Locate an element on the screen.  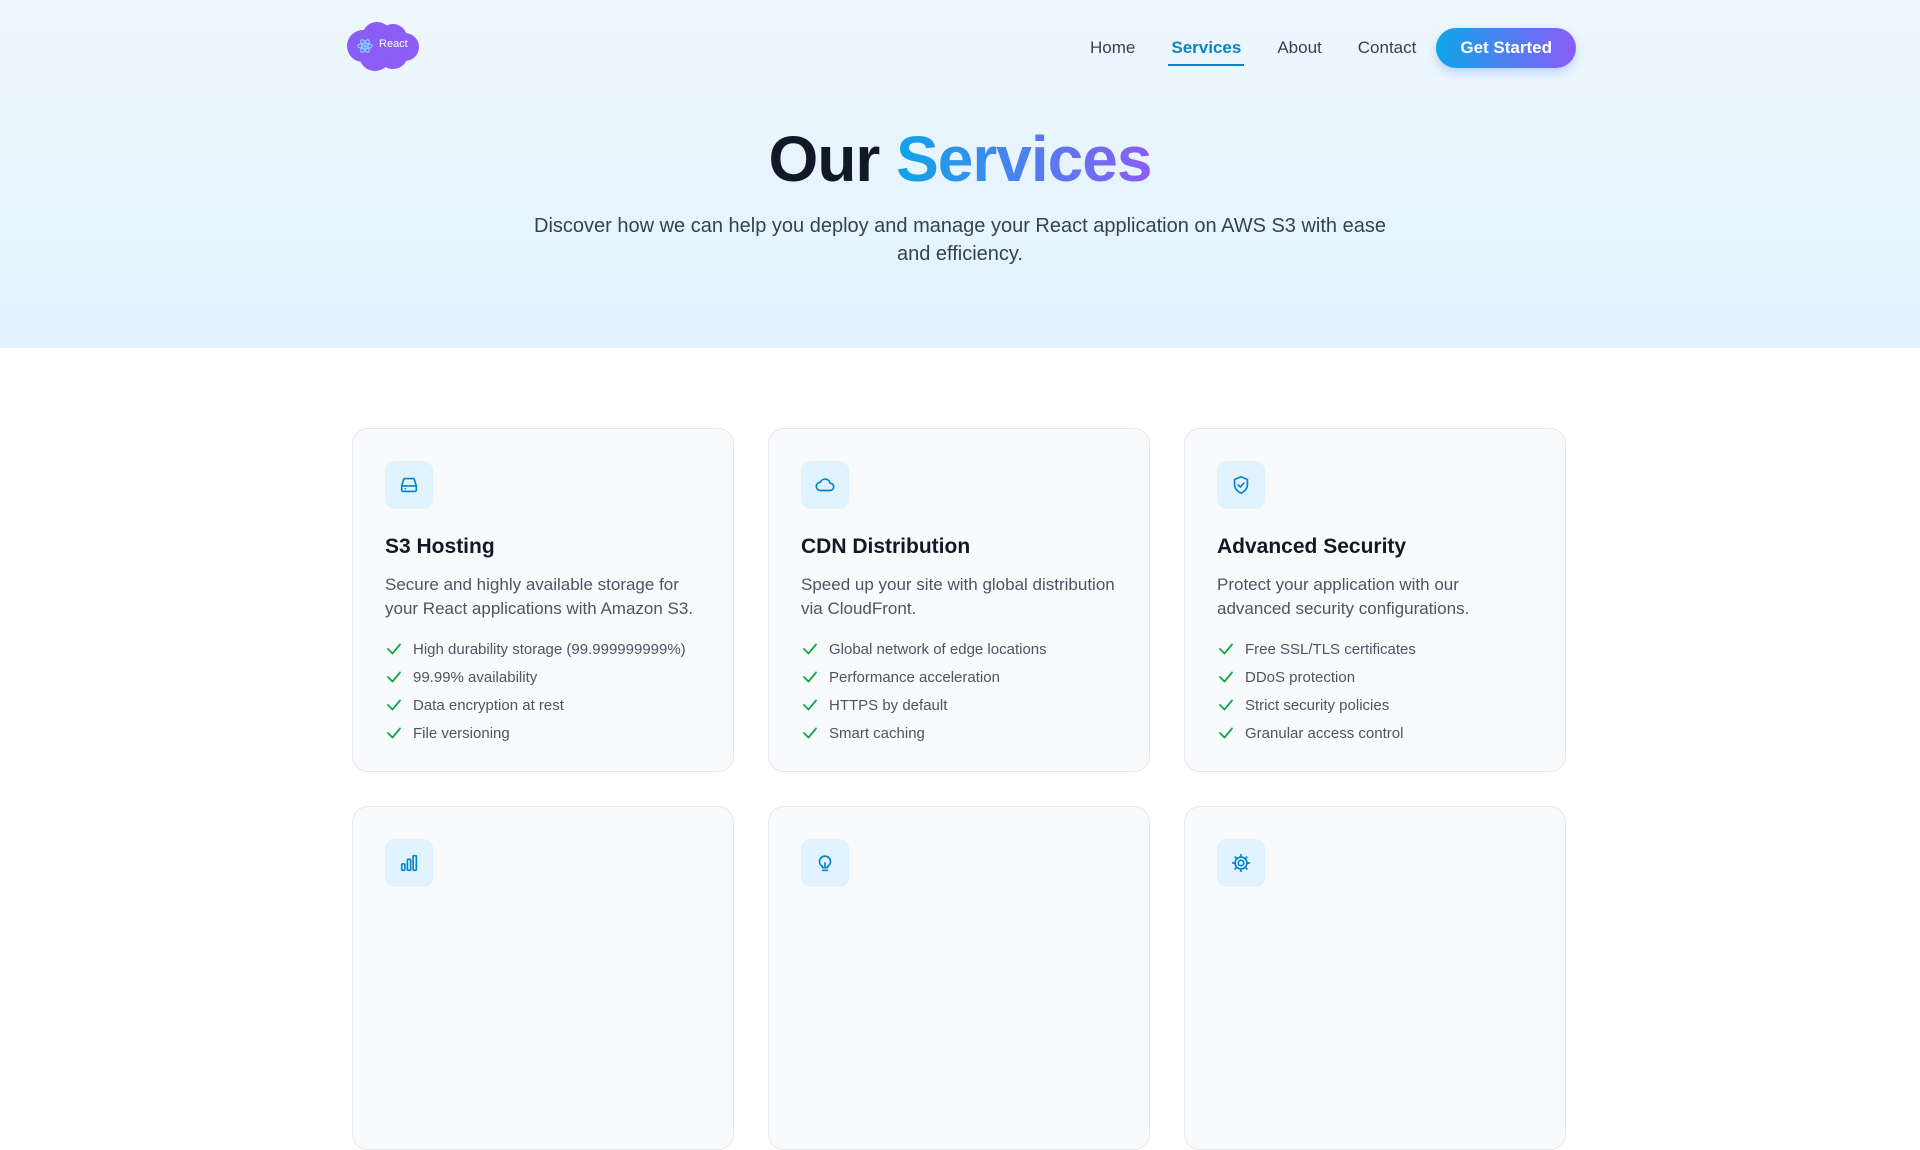
service-title: Advanced Security is located at coordinates (1312, 546).